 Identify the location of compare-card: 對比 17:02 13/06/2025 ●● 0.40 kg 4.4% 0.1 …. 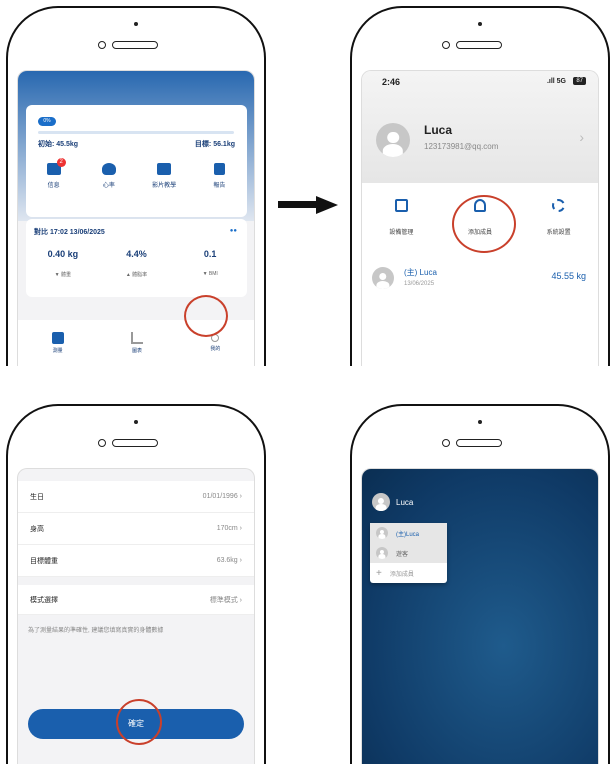
(136, 258).